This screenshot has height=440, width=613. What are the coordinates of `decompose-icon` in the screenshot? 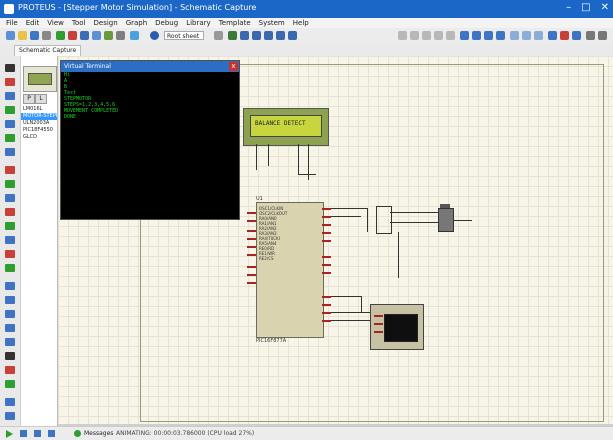 It's located at (552, 35).